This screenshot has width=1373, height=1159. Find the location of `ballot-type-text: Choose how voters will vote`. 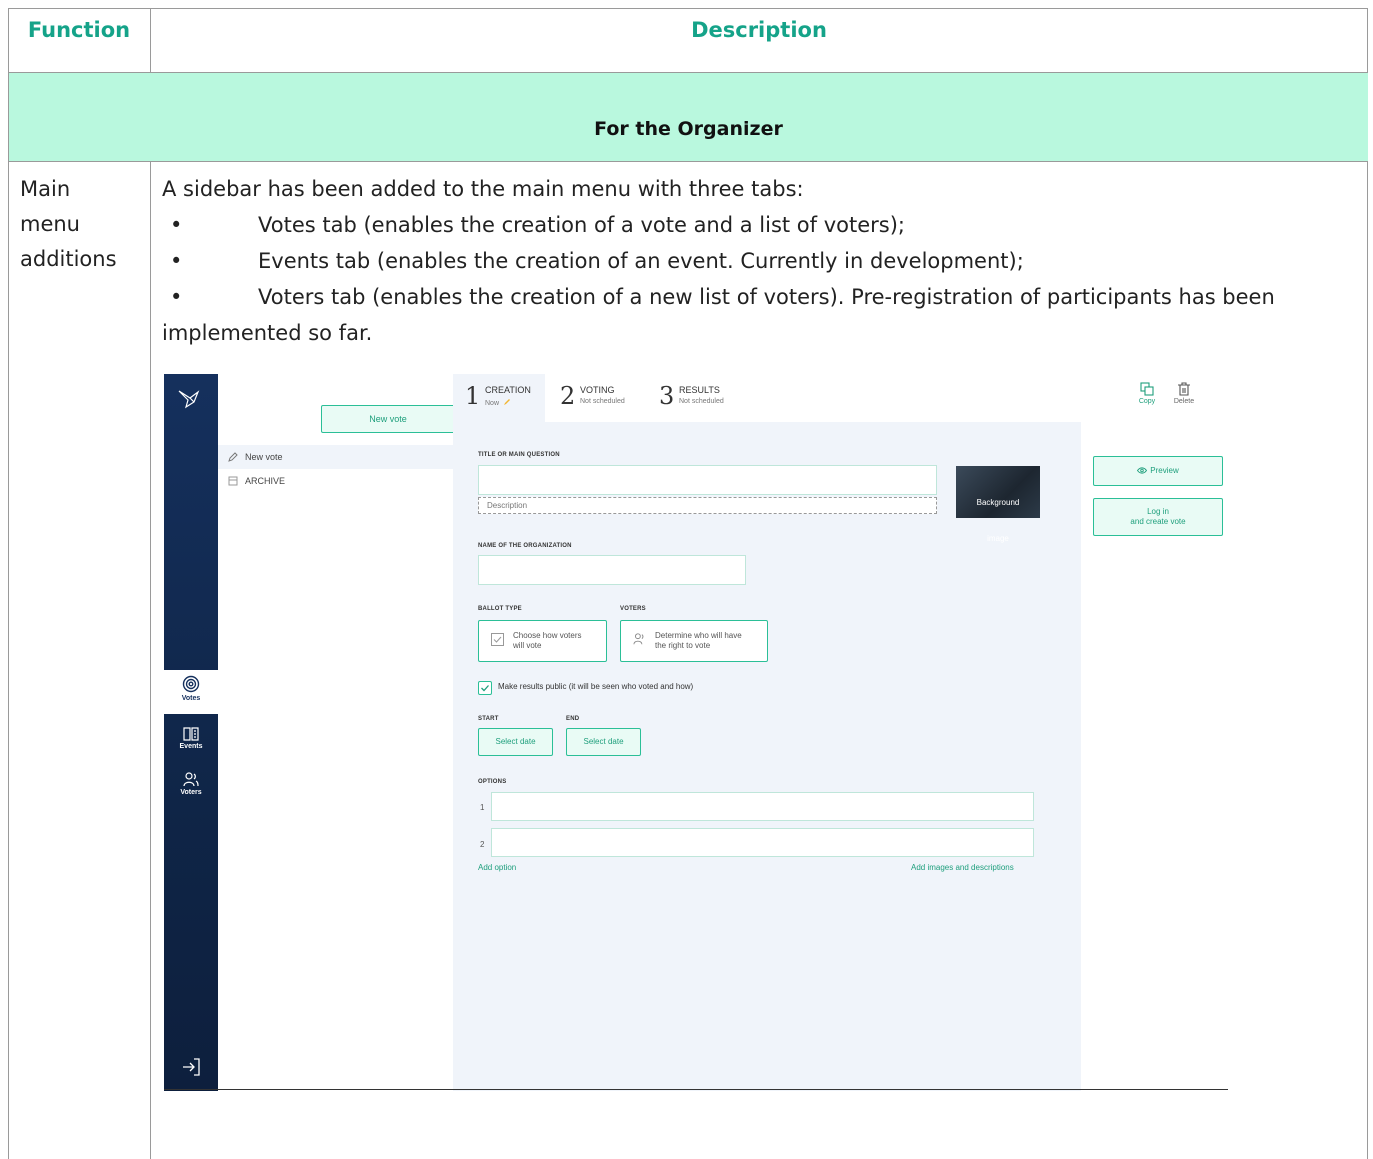

ballot-type-text: Choose how voters will vote is located at coordinates (547, 640).